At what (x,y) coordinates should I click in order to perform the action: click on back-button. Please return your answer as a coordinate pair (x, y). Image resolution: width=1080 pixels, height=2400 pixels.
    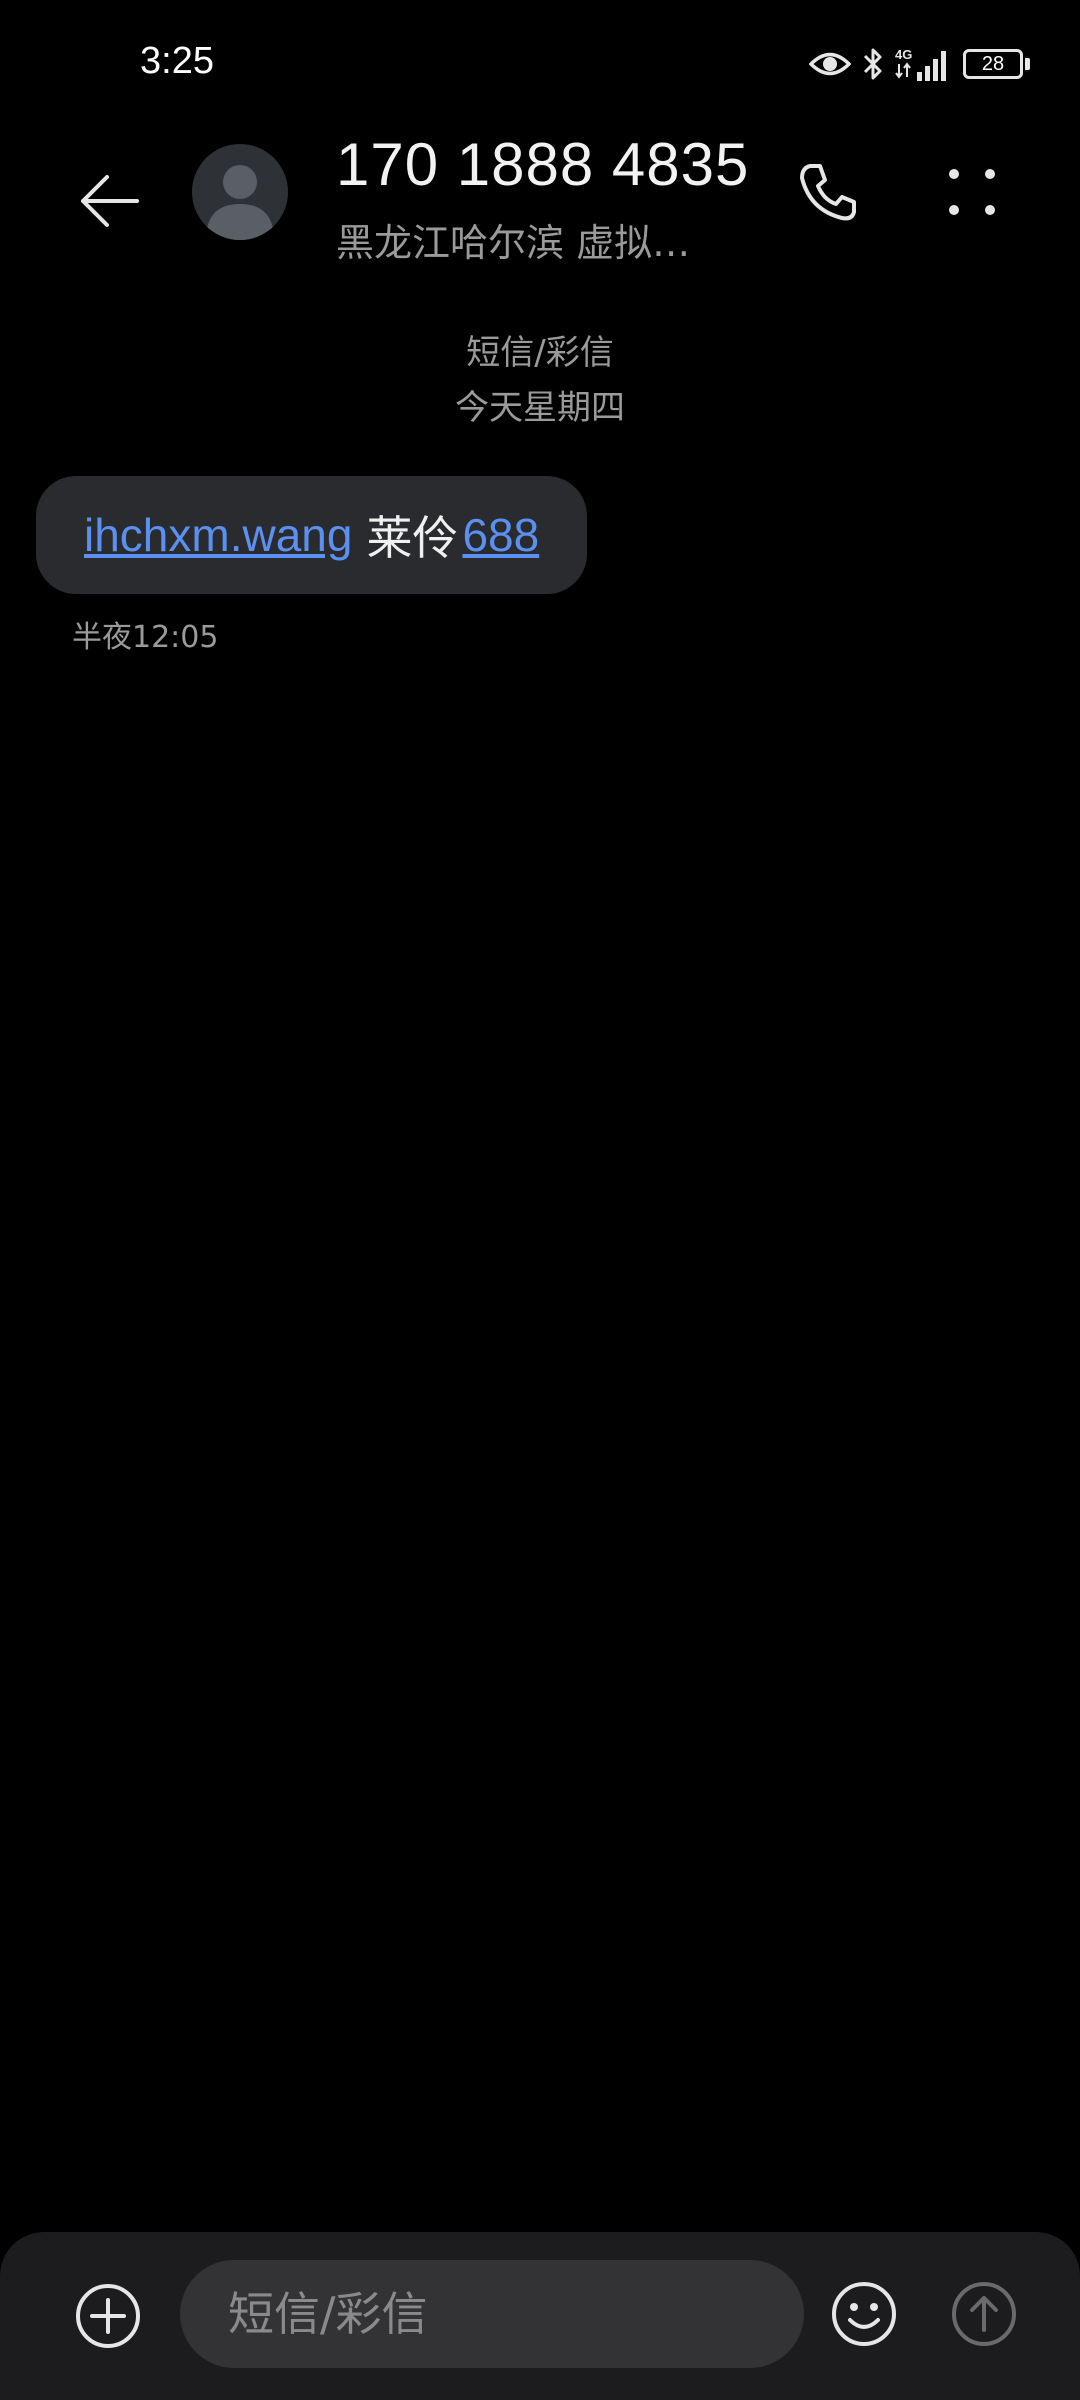
    Looking at the image, I should click on (109, 201).